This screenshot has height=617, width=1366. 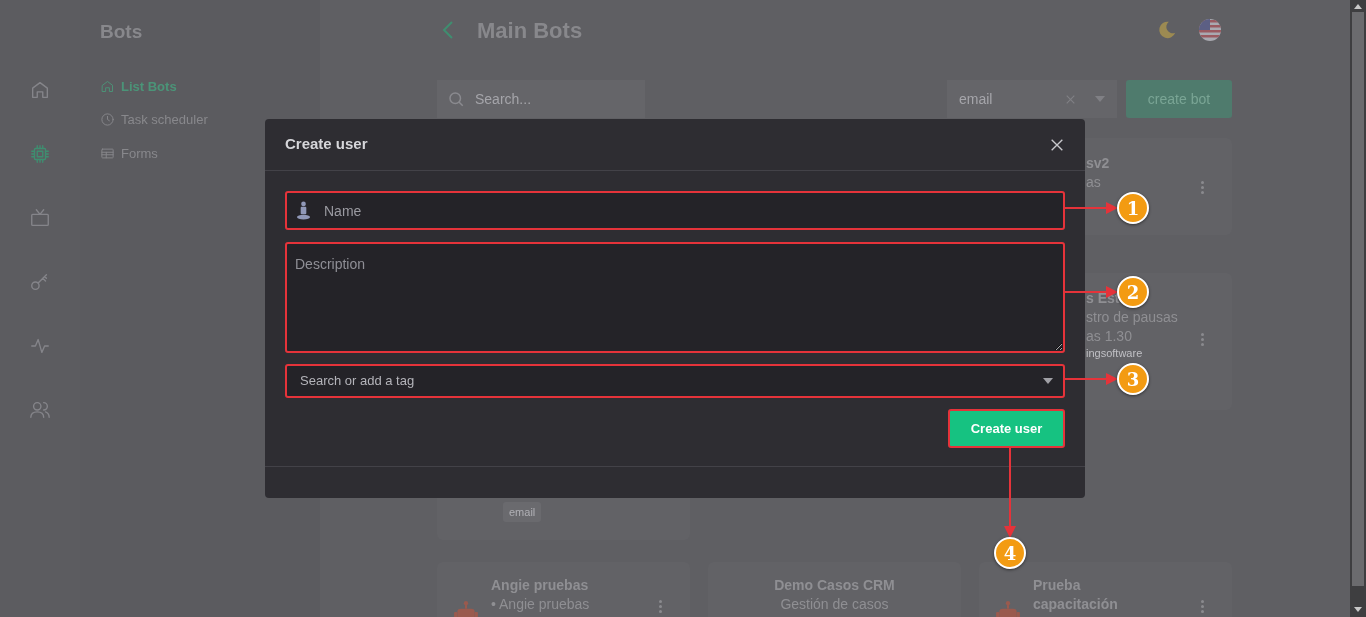 I want to click on person-icon, so click(x=303, y=210).